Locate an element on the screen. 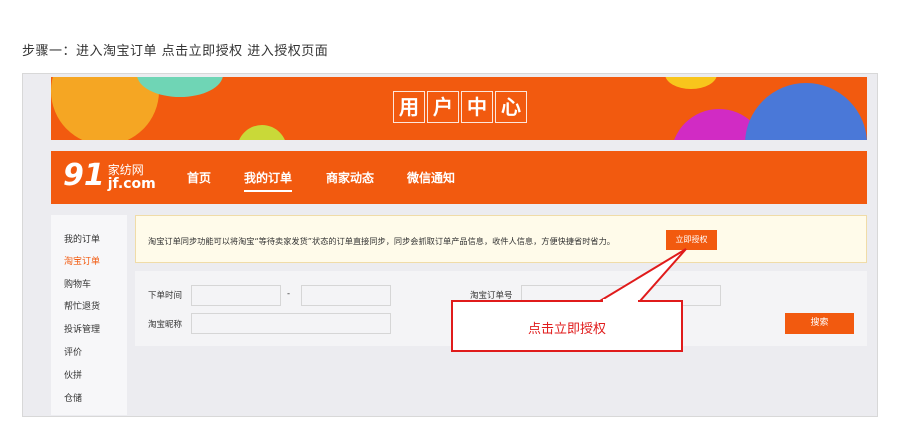 Image resolution: width=900 pixels, height=436 pixels. sidebar-item-cart: 购物车 is located at coordinates (77, 283).